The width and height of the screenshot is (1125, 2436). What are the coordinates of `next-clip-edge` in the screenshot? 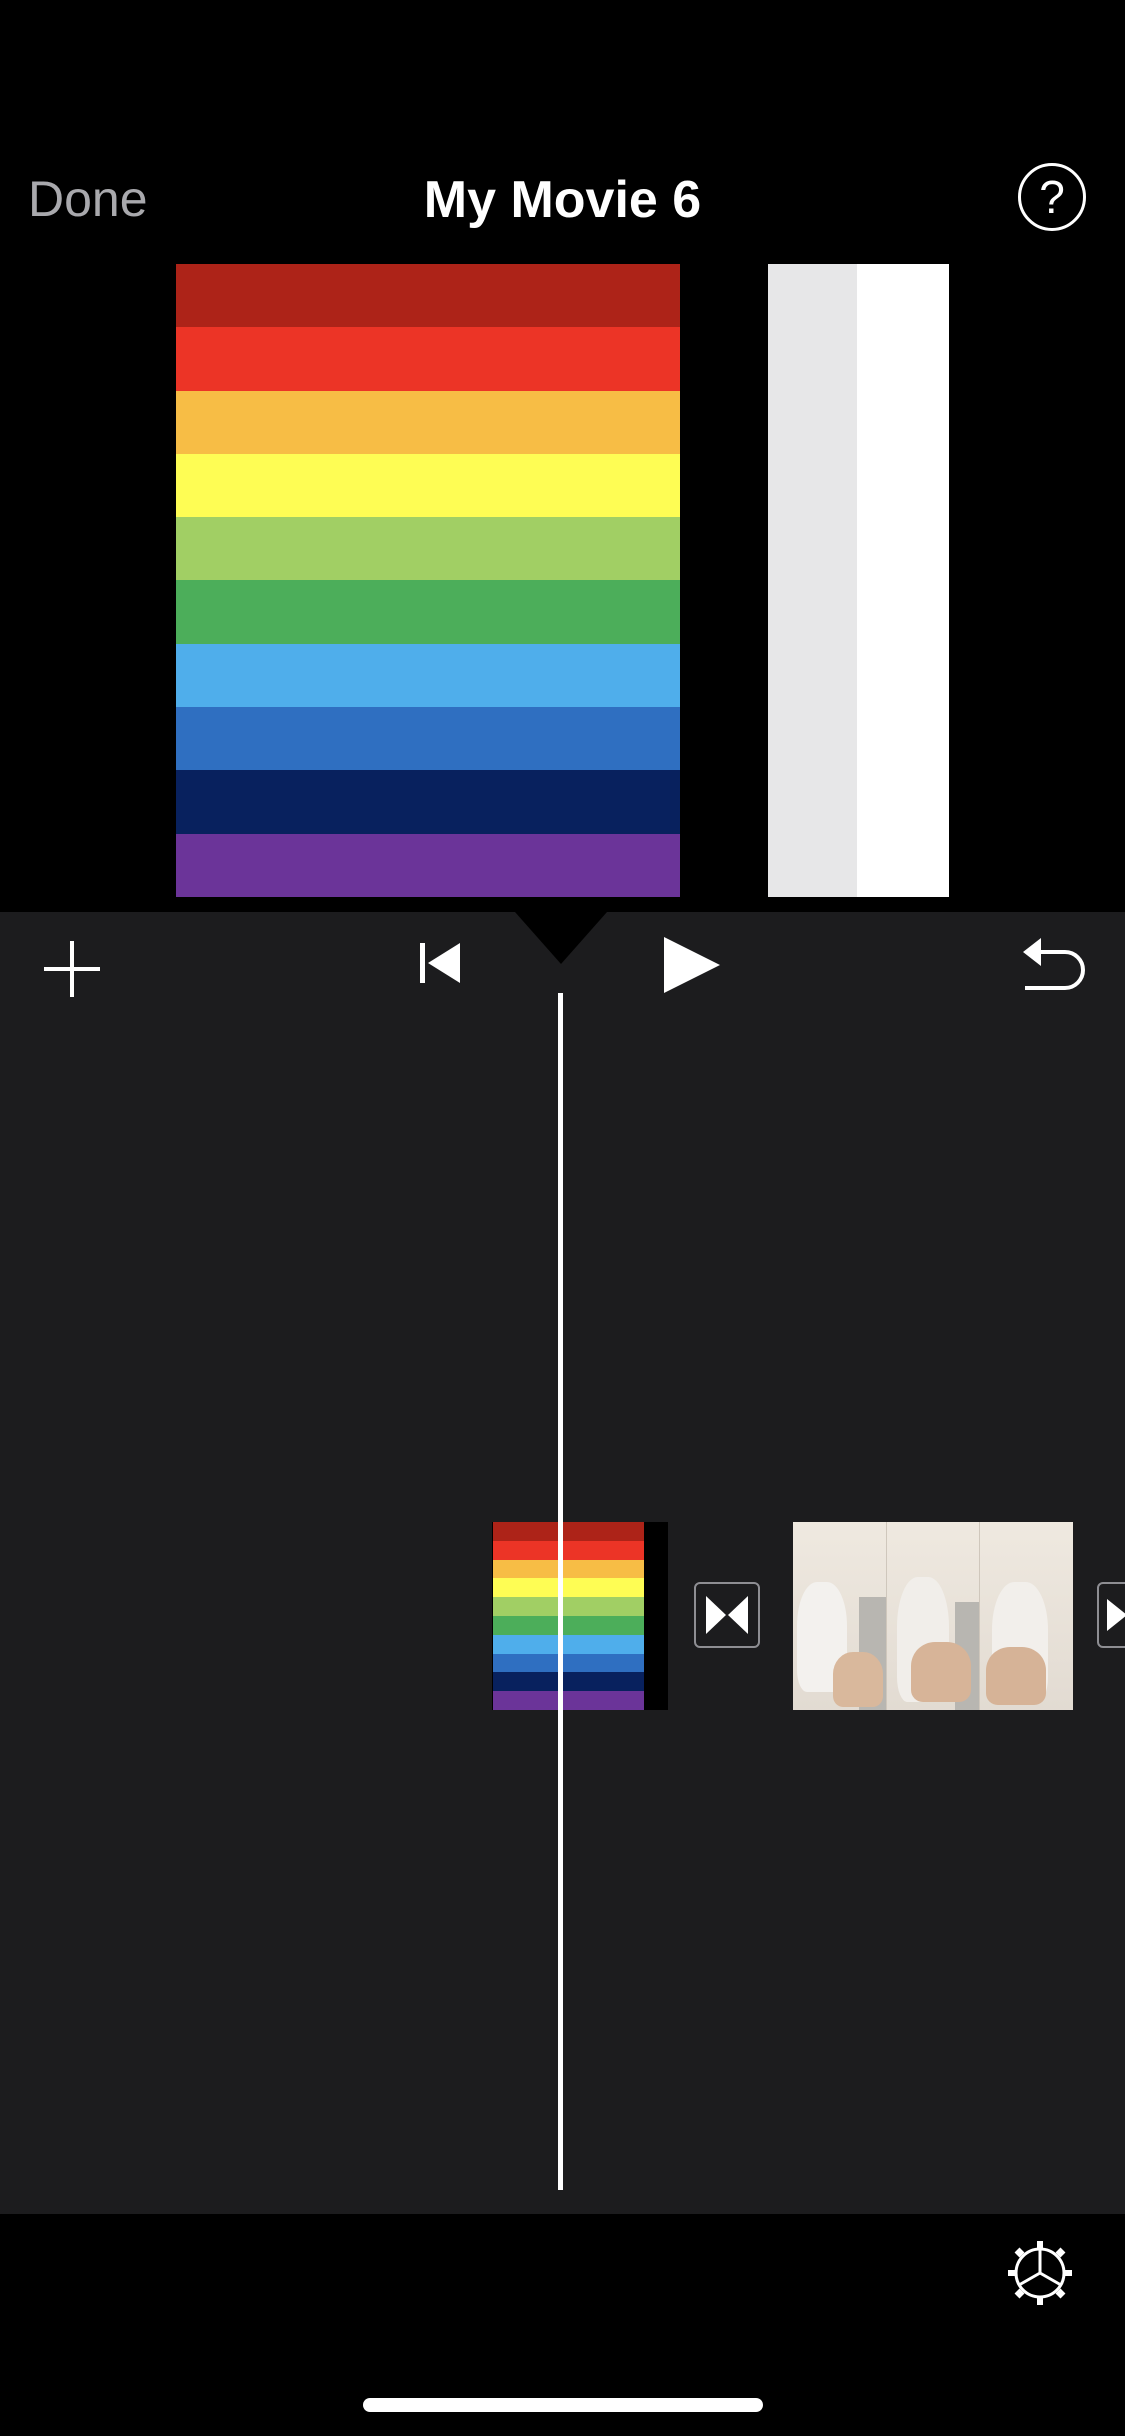 It's located at (1111, 1615).